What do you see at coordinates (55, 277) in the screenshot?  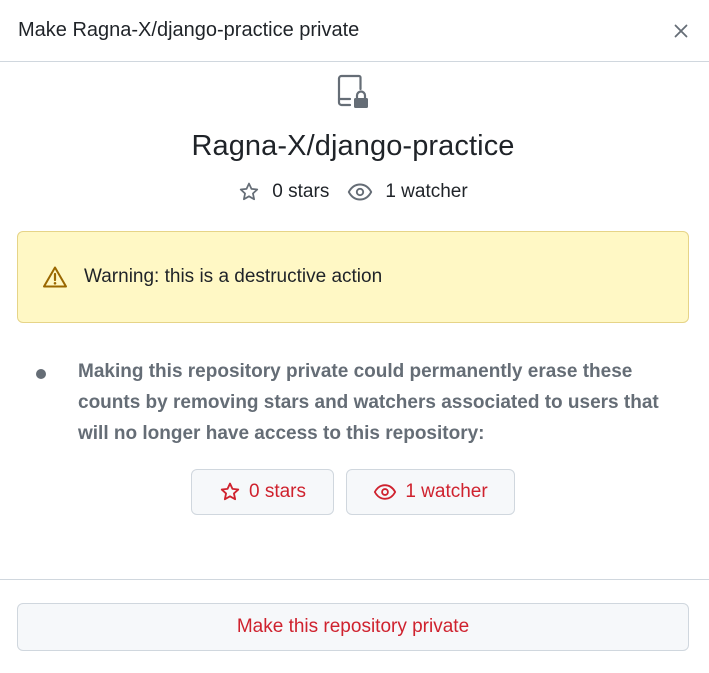 I see `alert-triangle-icon` at bounding box center [55, 277].